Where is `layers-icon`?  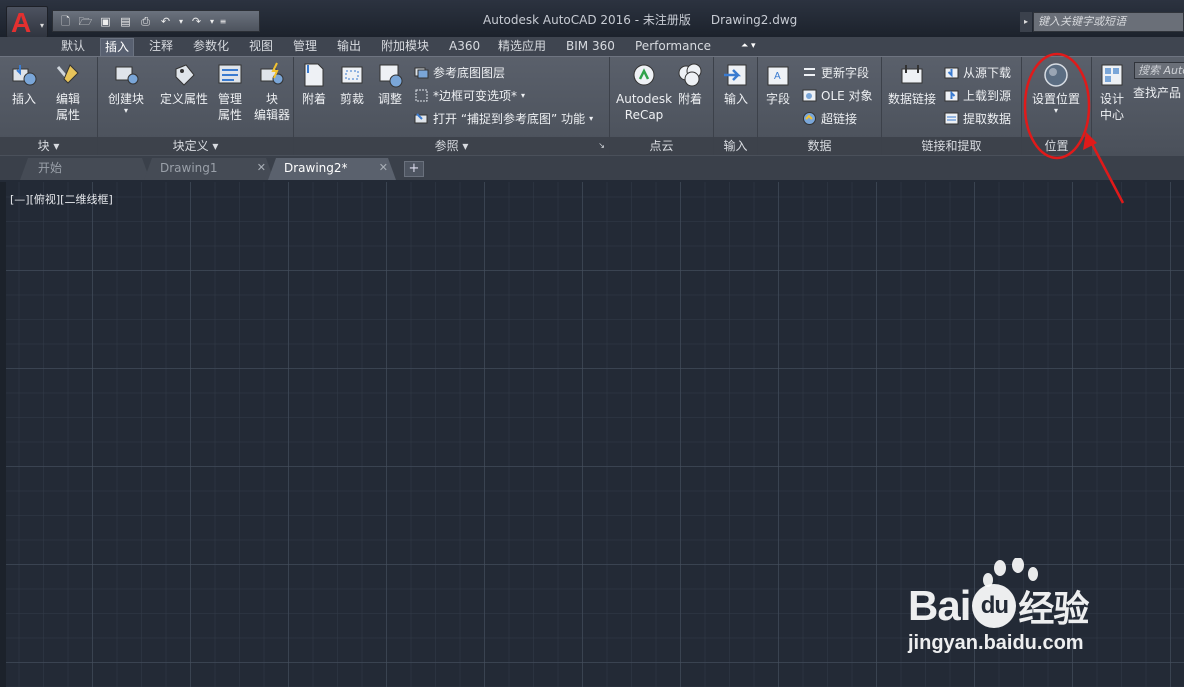 layers-icon is located at coordinates (421, 72).